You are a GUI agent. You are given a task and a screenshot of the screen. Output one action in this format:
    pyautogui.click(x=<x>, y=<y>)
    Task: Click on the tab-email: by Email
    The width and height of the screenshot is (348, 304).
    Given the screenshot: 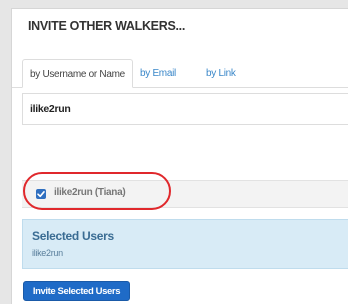 What is the action you would take?
    pyautogui.click(x=158, y=73)
    